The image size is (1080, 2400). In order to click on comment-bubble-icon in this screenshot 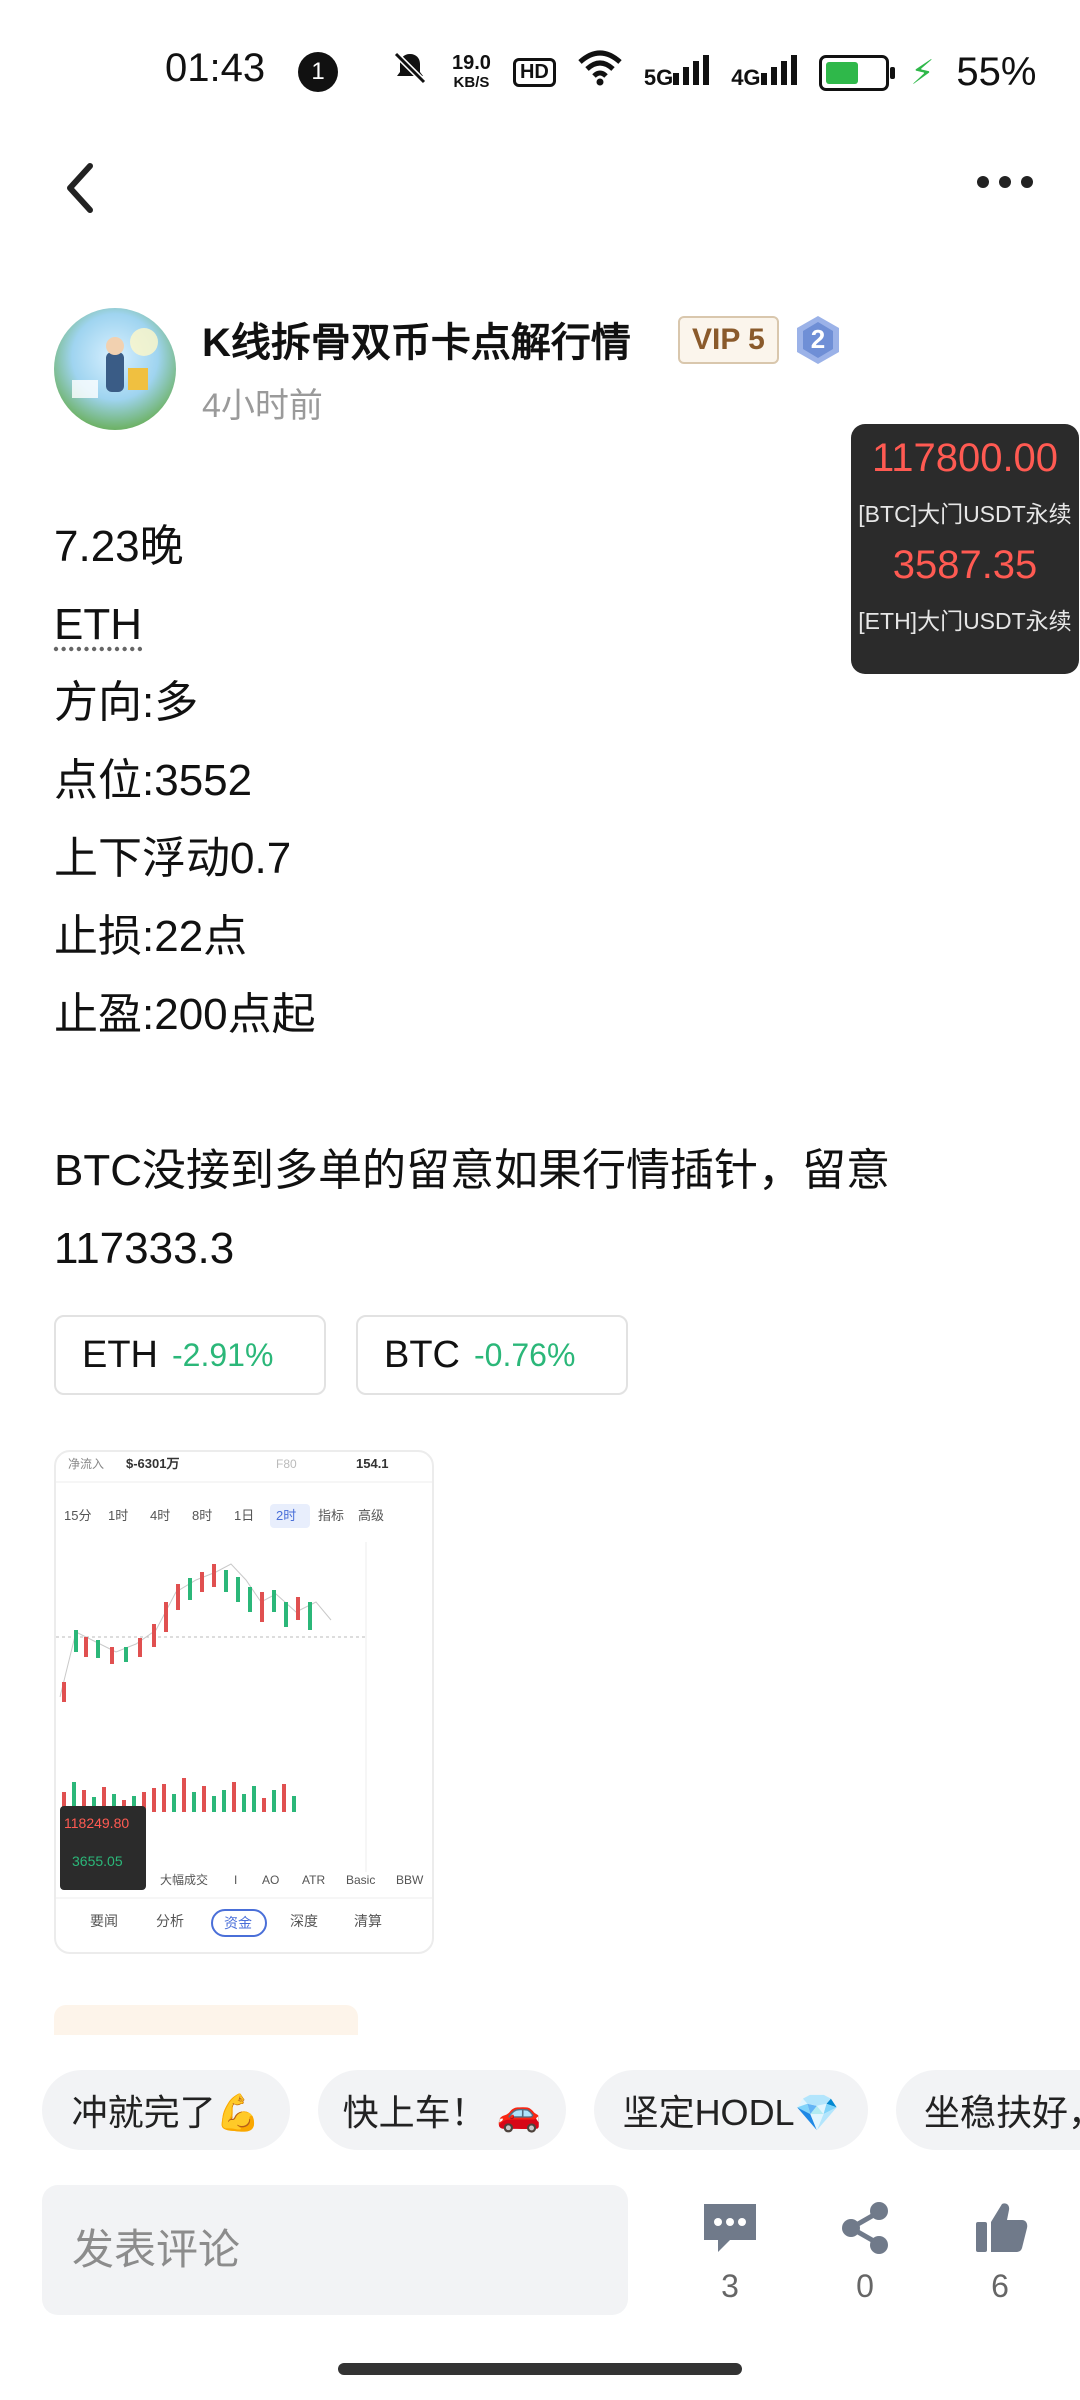, I will do `click(730, 2228)`.